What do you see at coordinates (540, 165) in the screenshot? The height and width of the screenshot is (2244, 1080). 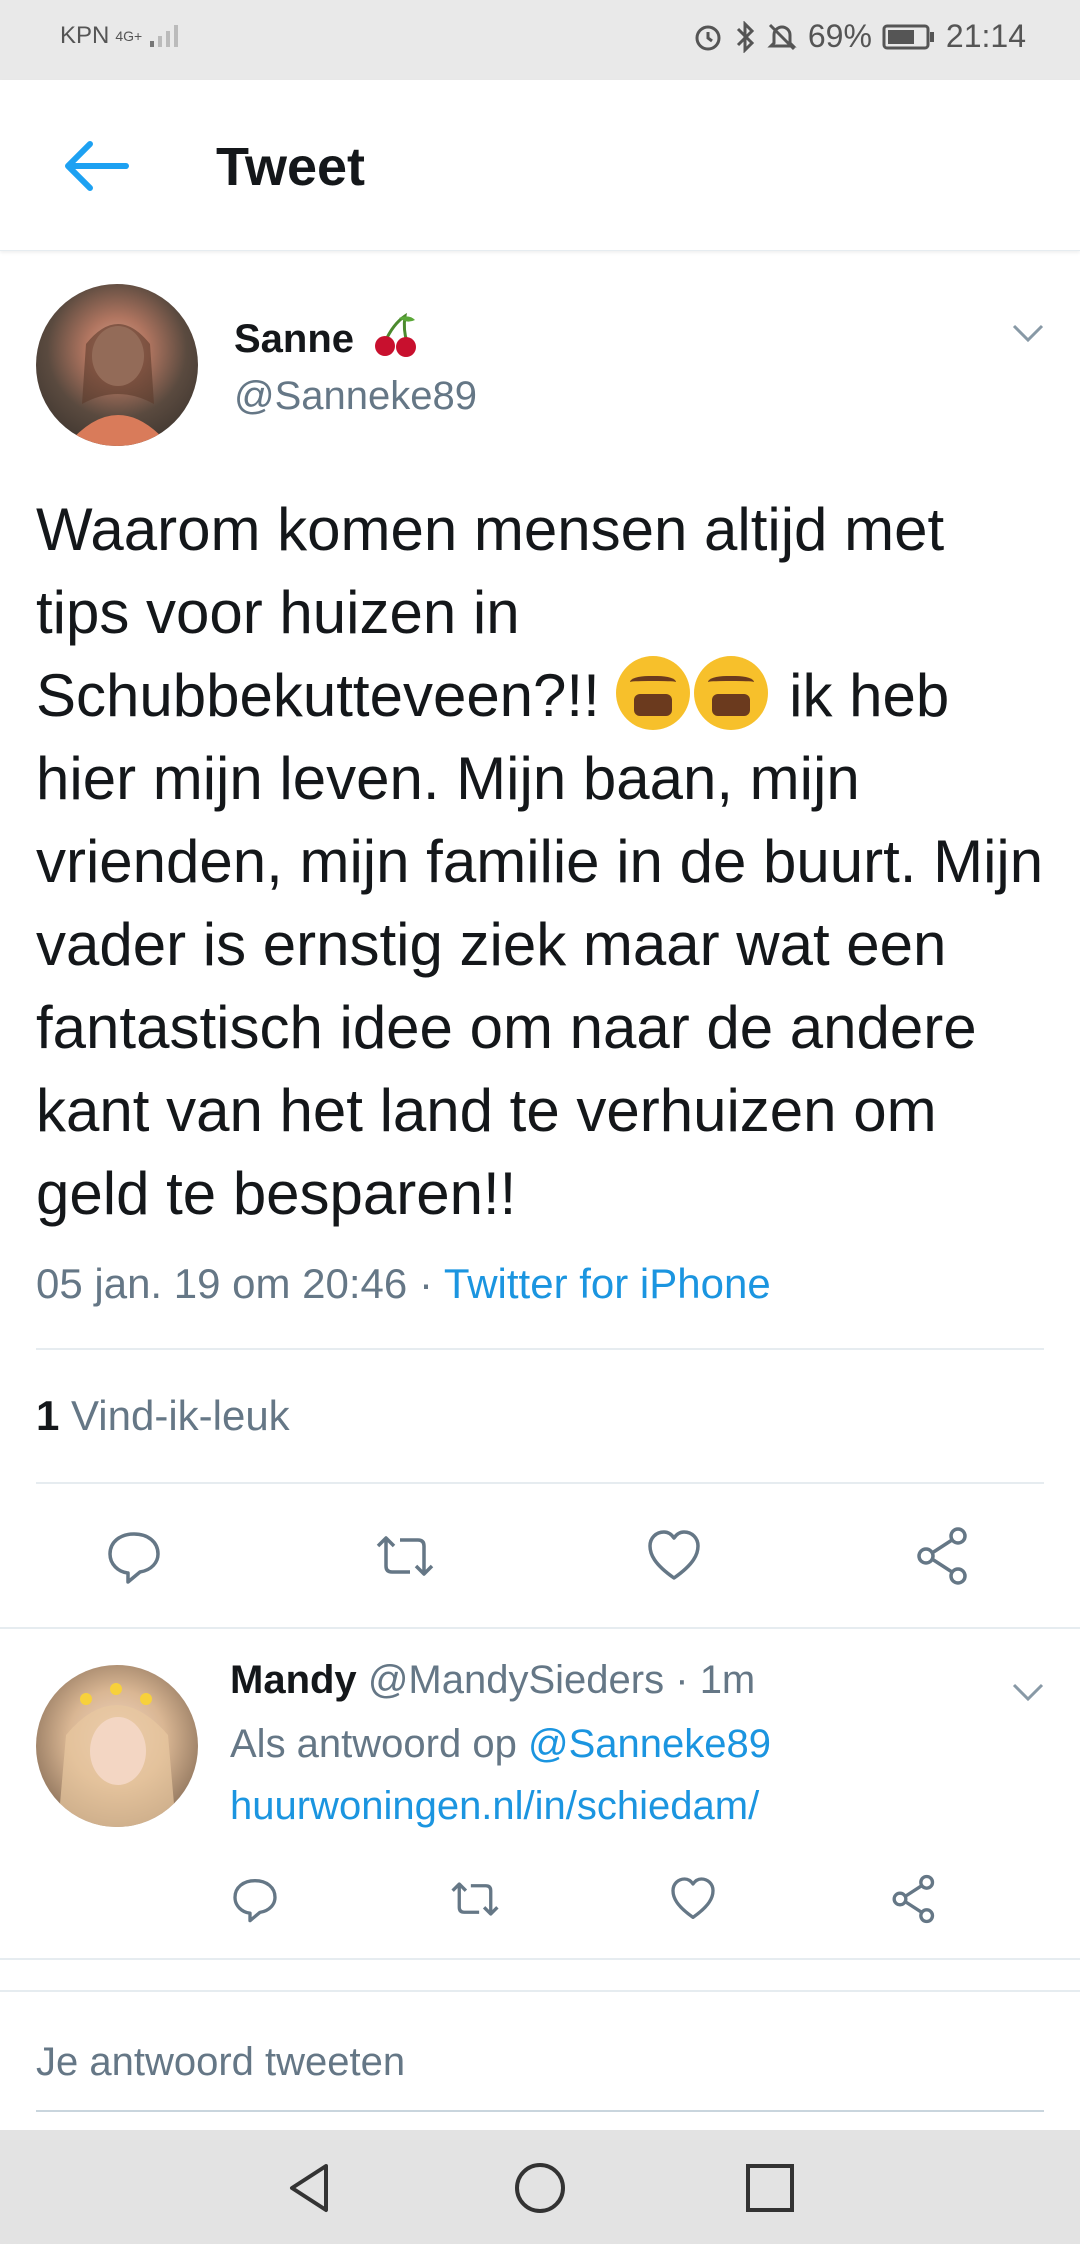 I see `app-bar: Tweet` at bounding box center [540, 165].